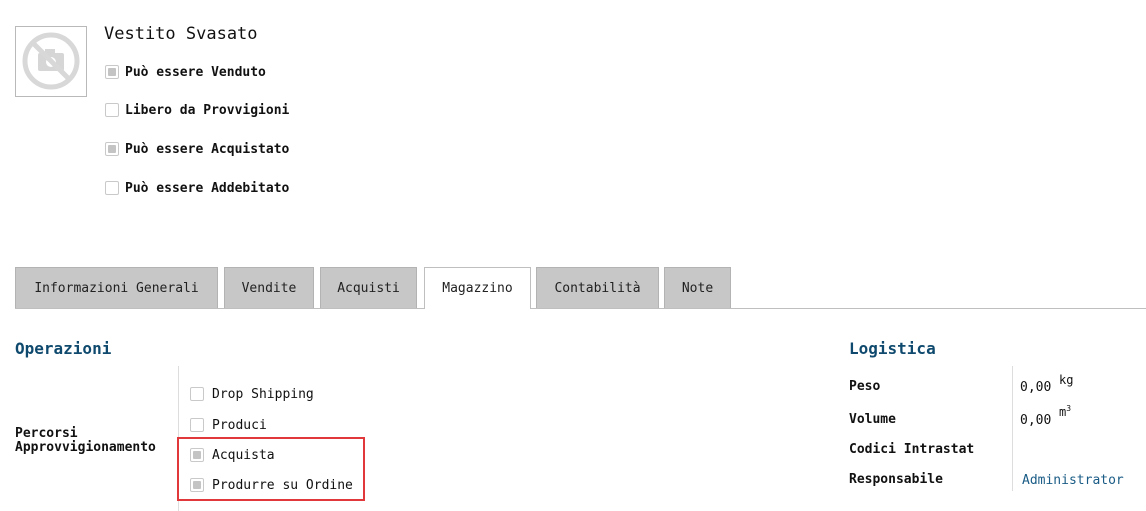 This screenshot has width=1146, height=511. Describe the element at coordinates (116, 287) in the screenshot. I see `tab-general-information: Informazioni Generali` at that location.